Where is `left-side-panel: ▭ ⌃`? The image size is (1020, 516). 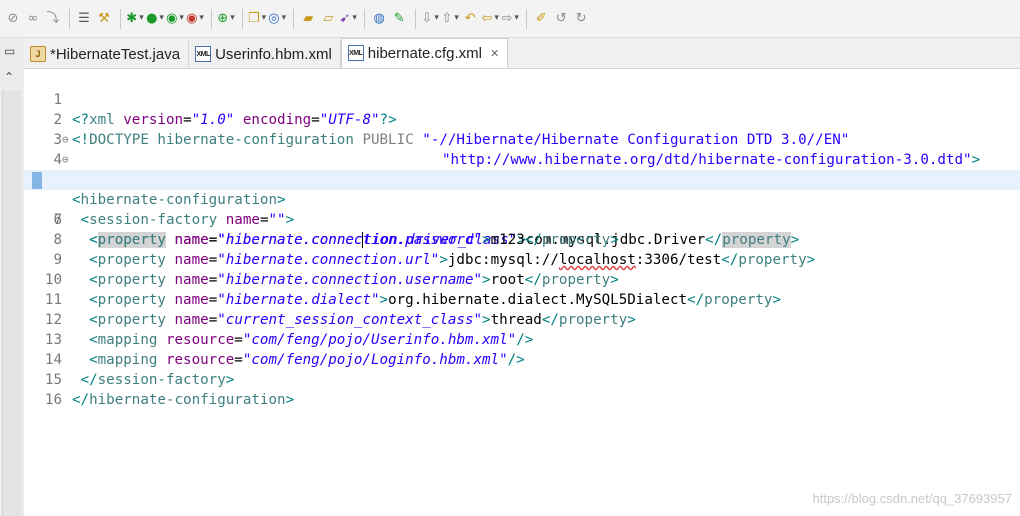 left-side-panel: ▭ ⌃ is located at coordinates (12, 277).